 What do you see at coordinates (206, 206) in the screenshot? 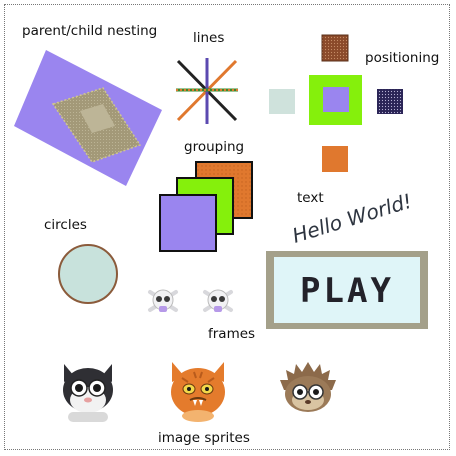
I see `grouping-demo` at bounding box center [206, 206].